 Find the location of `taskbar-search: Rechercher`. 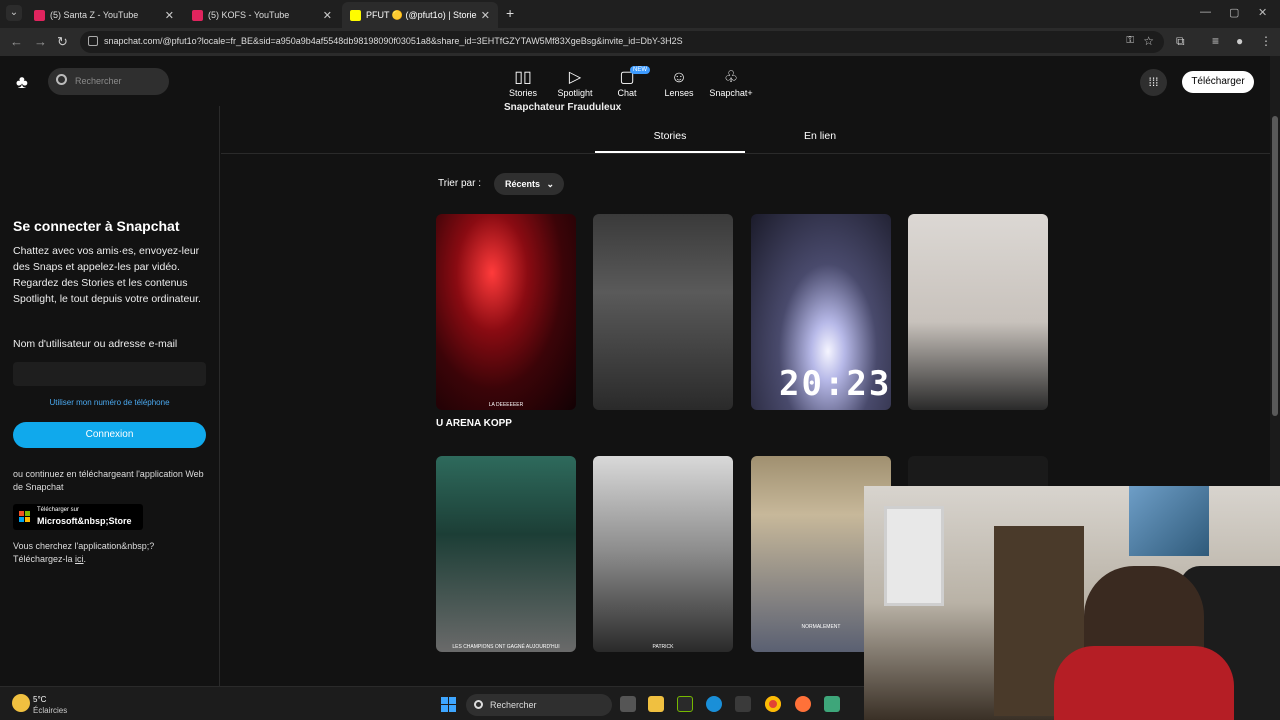

taskbar-search: Rechercher is located at coordinates (539, 705).